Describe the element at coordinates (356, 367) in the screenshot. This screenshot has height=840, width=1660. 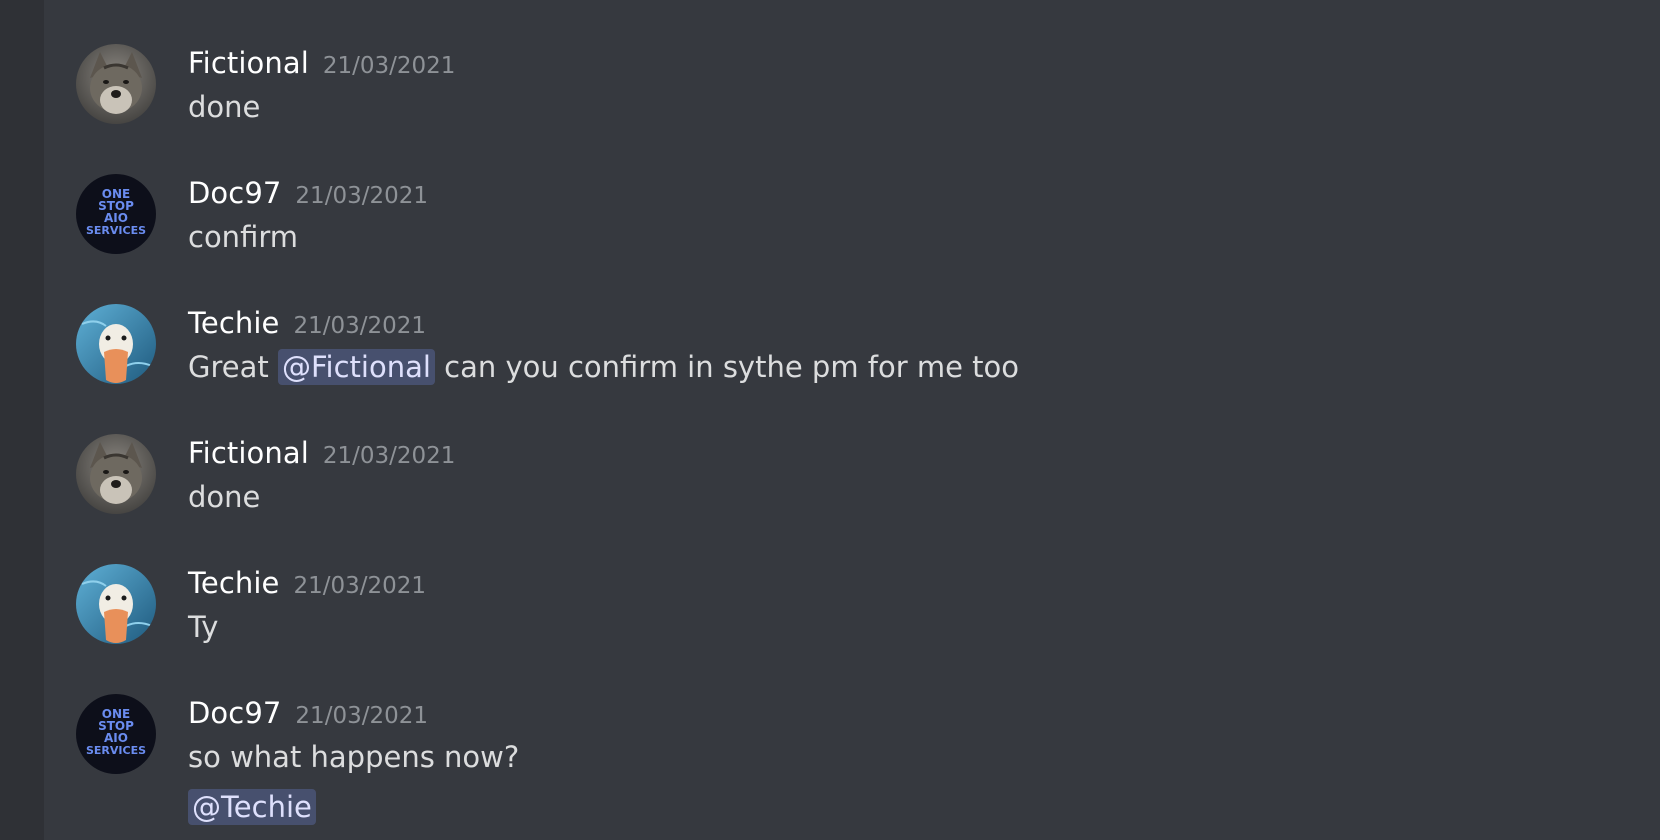
I see `user-mention: @Fictional` at that location.